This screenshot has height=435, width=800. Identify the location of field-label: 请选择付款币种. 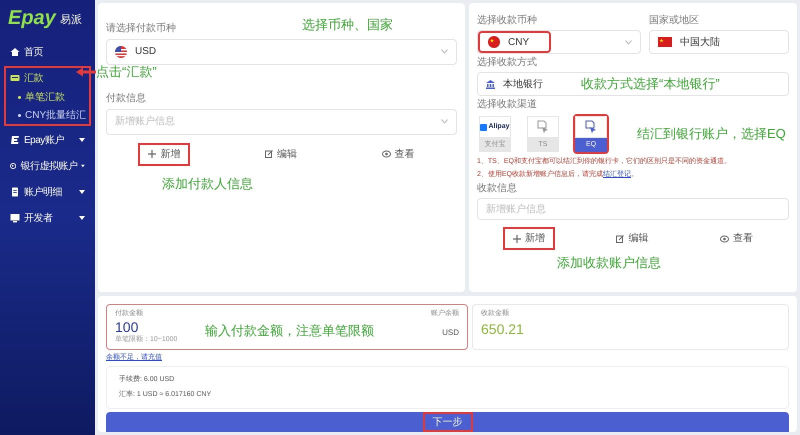
(141, 28).